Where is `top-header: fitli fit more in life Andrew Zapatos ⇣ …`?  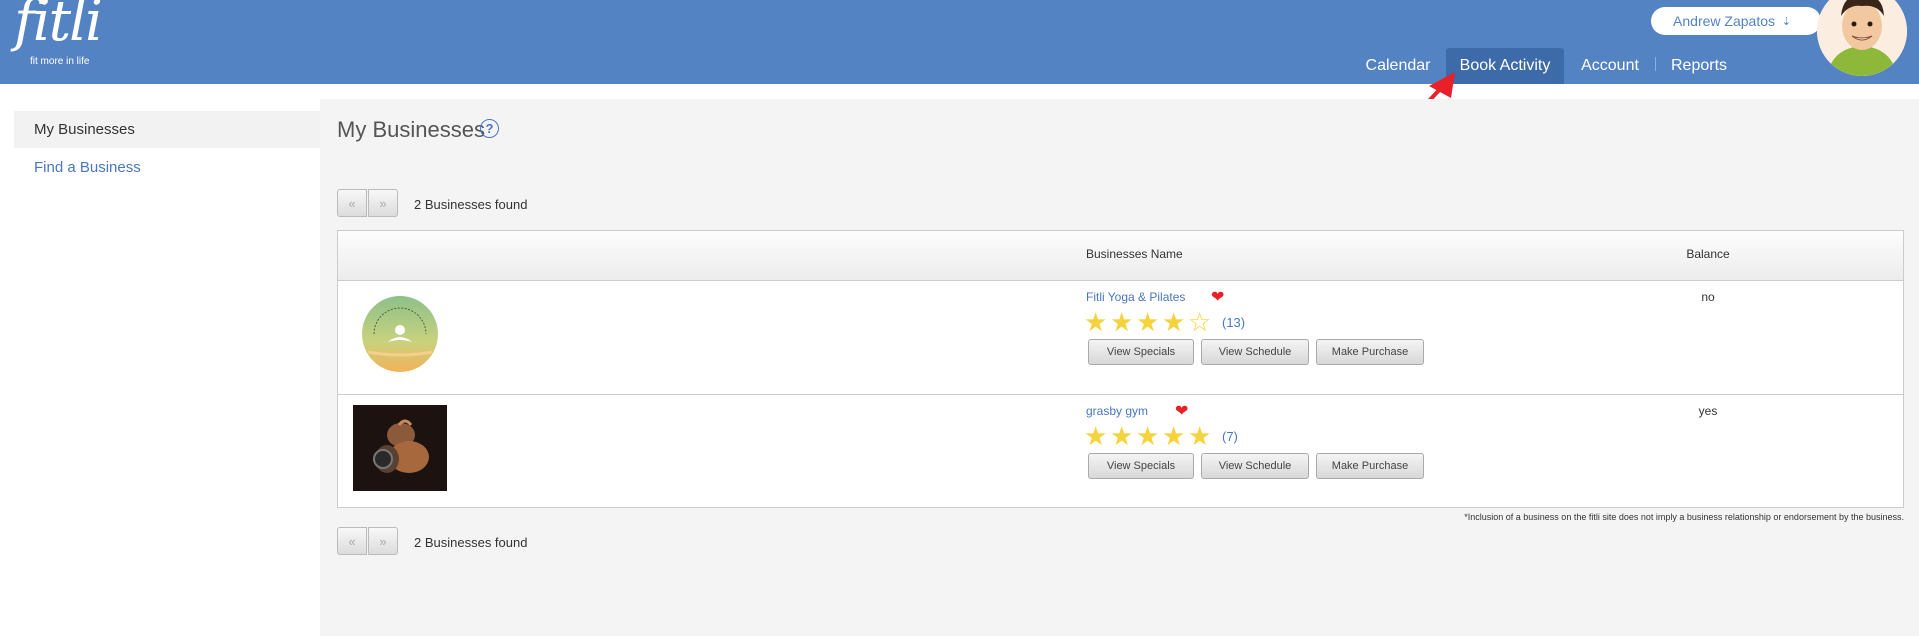 top-header: fitli fit more in life Andrew Zapatos ⇣ … is located at coordinates (959, 42).